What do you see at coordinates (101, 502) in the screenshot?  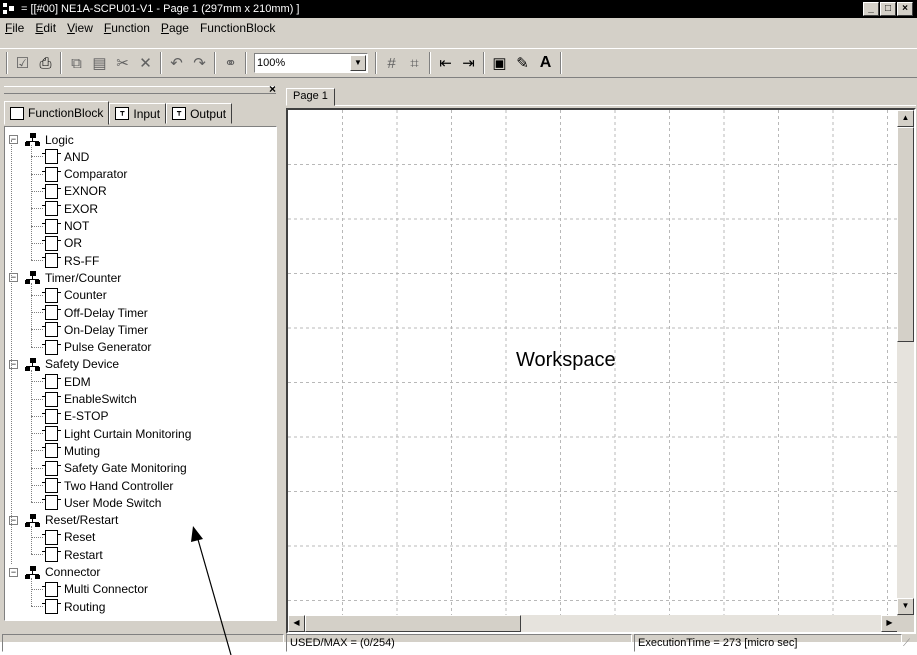 I see `tree-item-user-mode-switch: User Mode Switch` at bounding box center [101, 502].